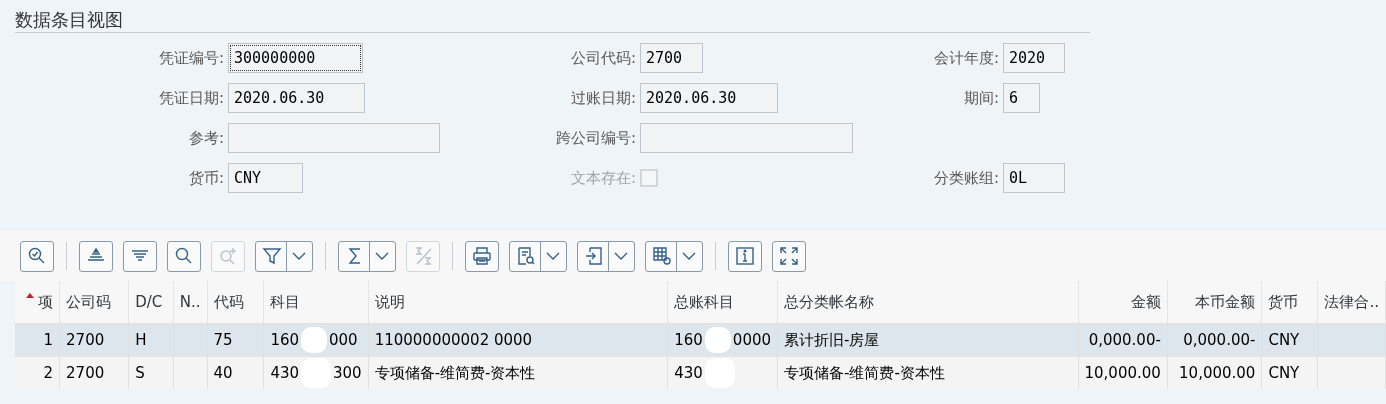 The image size is (1386, 404). Describe the element at coordinates (69, 20) in the screenshot. I see `page-title: 数据条目视图` at that location.